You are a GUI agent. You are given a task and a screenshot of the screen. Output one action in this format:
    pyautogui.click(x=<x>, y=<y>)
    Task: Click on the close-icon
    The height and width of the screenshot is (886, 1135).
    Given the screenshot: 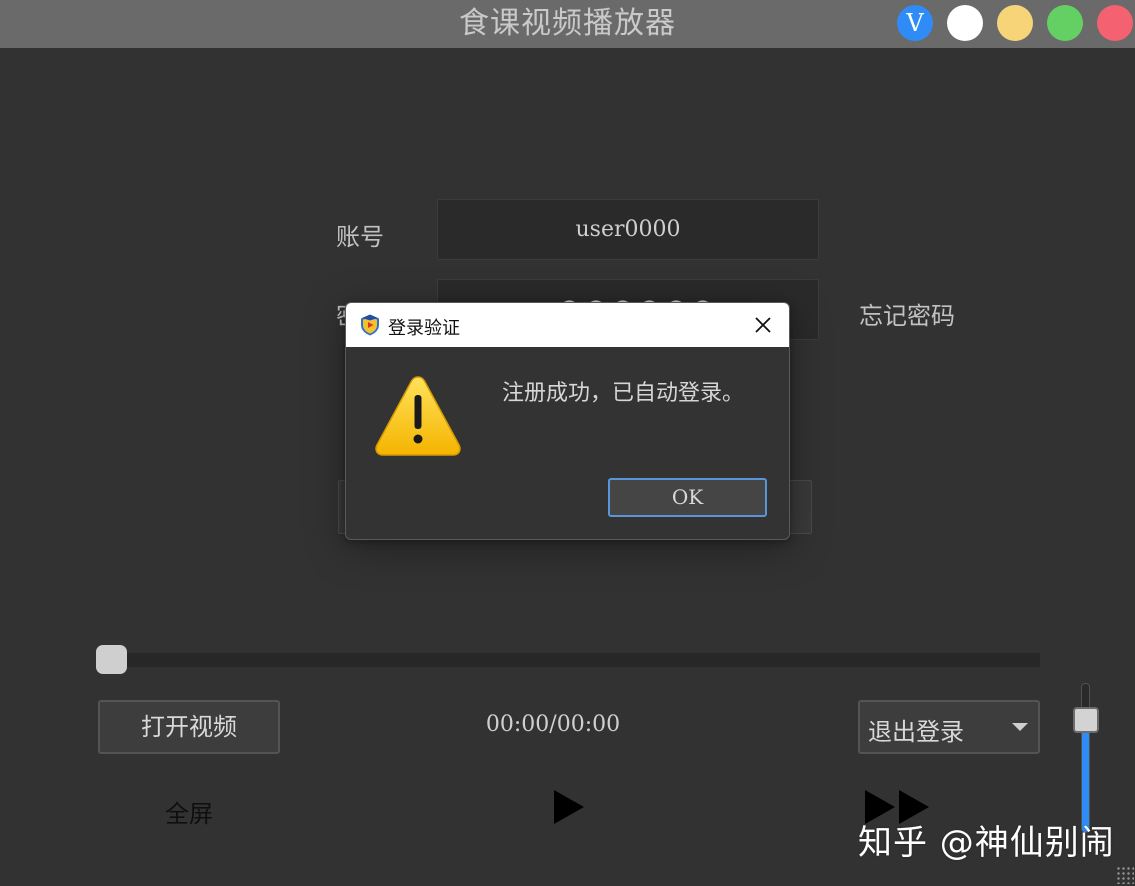 What is the action you would take?
    pyautogui.click(x=763, y=325)
    